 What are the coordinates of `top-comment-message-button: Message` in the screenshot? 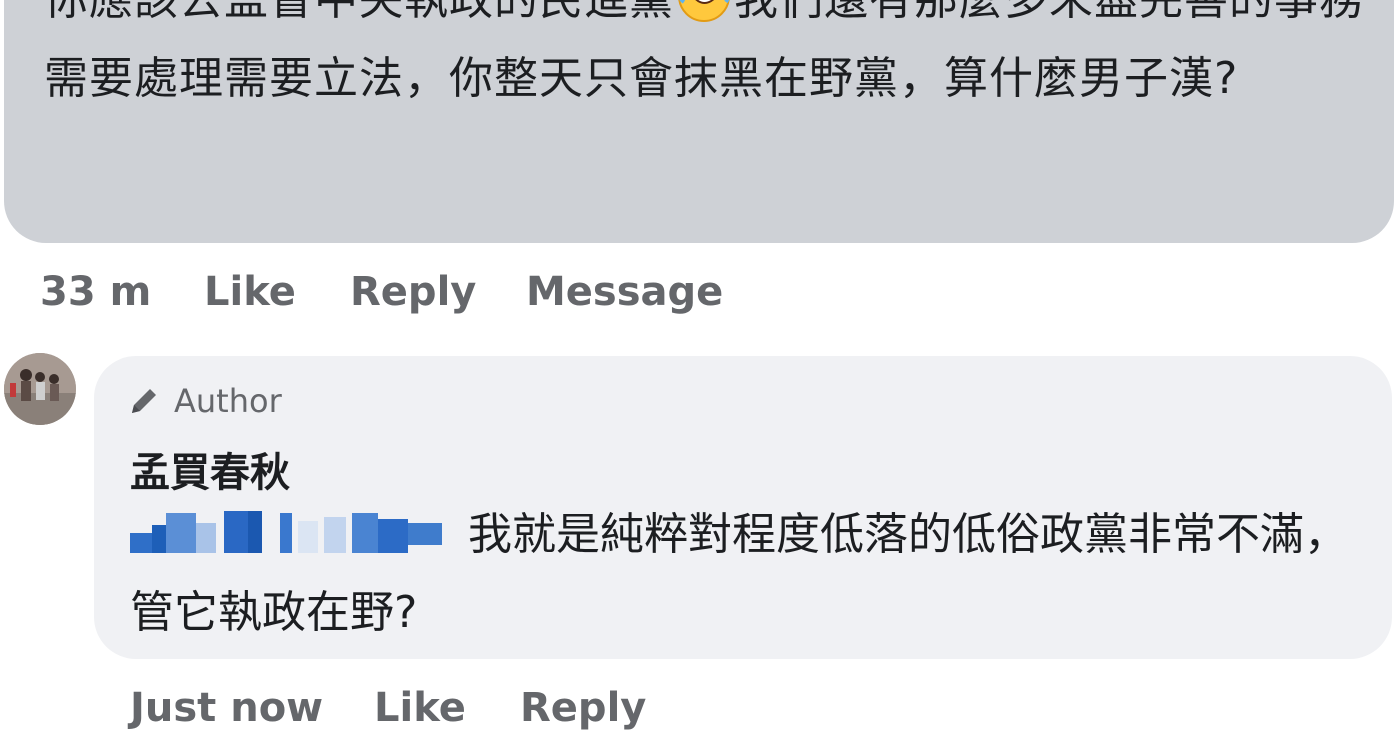 It's located at (624, 292).